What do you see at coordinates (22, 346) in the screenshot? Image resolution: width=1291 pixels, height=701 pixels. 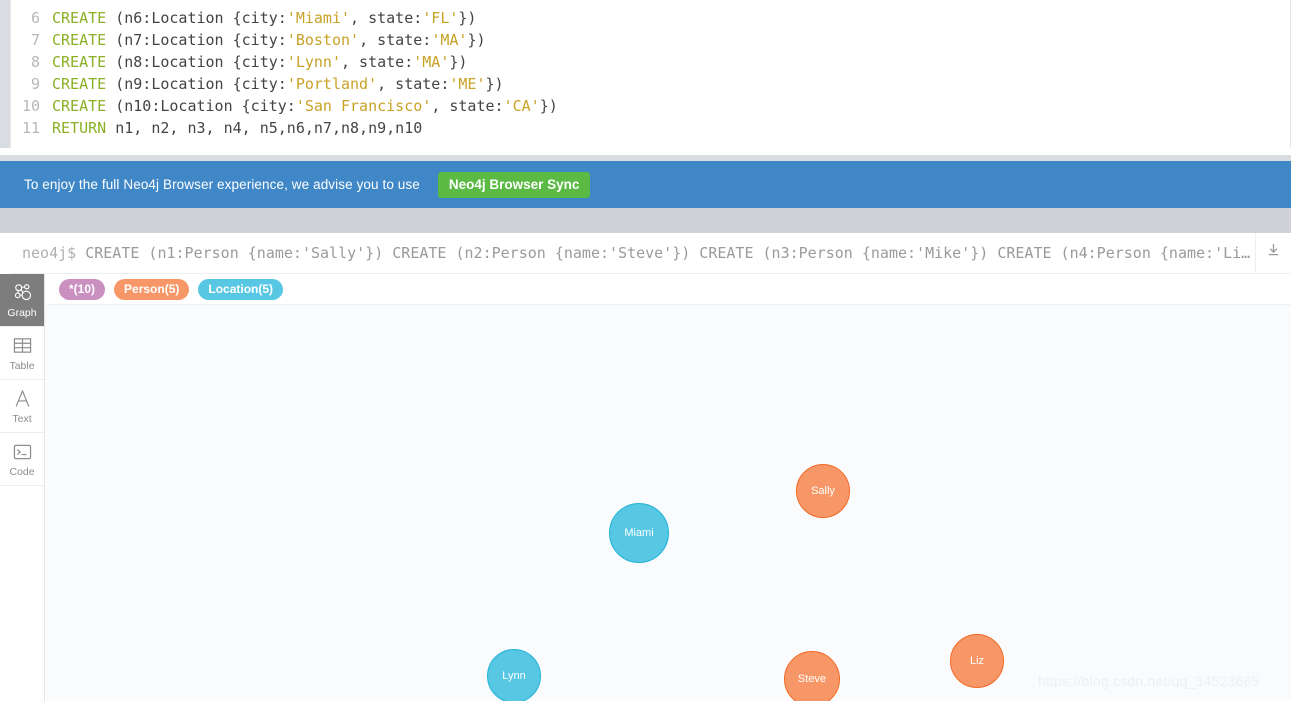 I see `table-icon` at bounding box center [22, 346].